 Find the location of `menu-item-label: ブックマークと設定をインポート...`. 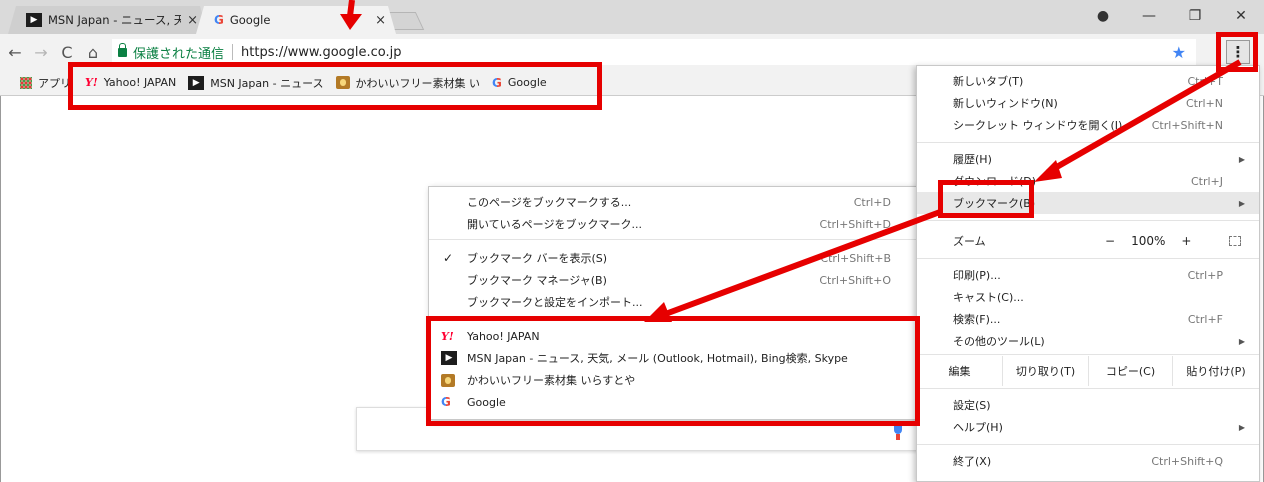

menu-item-label: ブックマークと設定をインポート... is located at coordinates (555, 302).